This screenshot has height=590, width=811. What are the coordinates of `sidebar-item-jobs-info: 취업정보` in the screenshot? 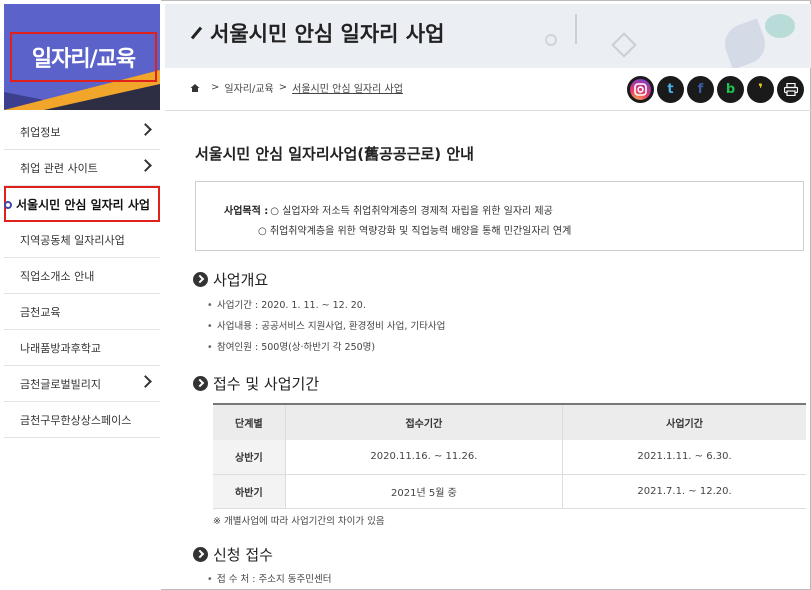 It's located at (82, 132).